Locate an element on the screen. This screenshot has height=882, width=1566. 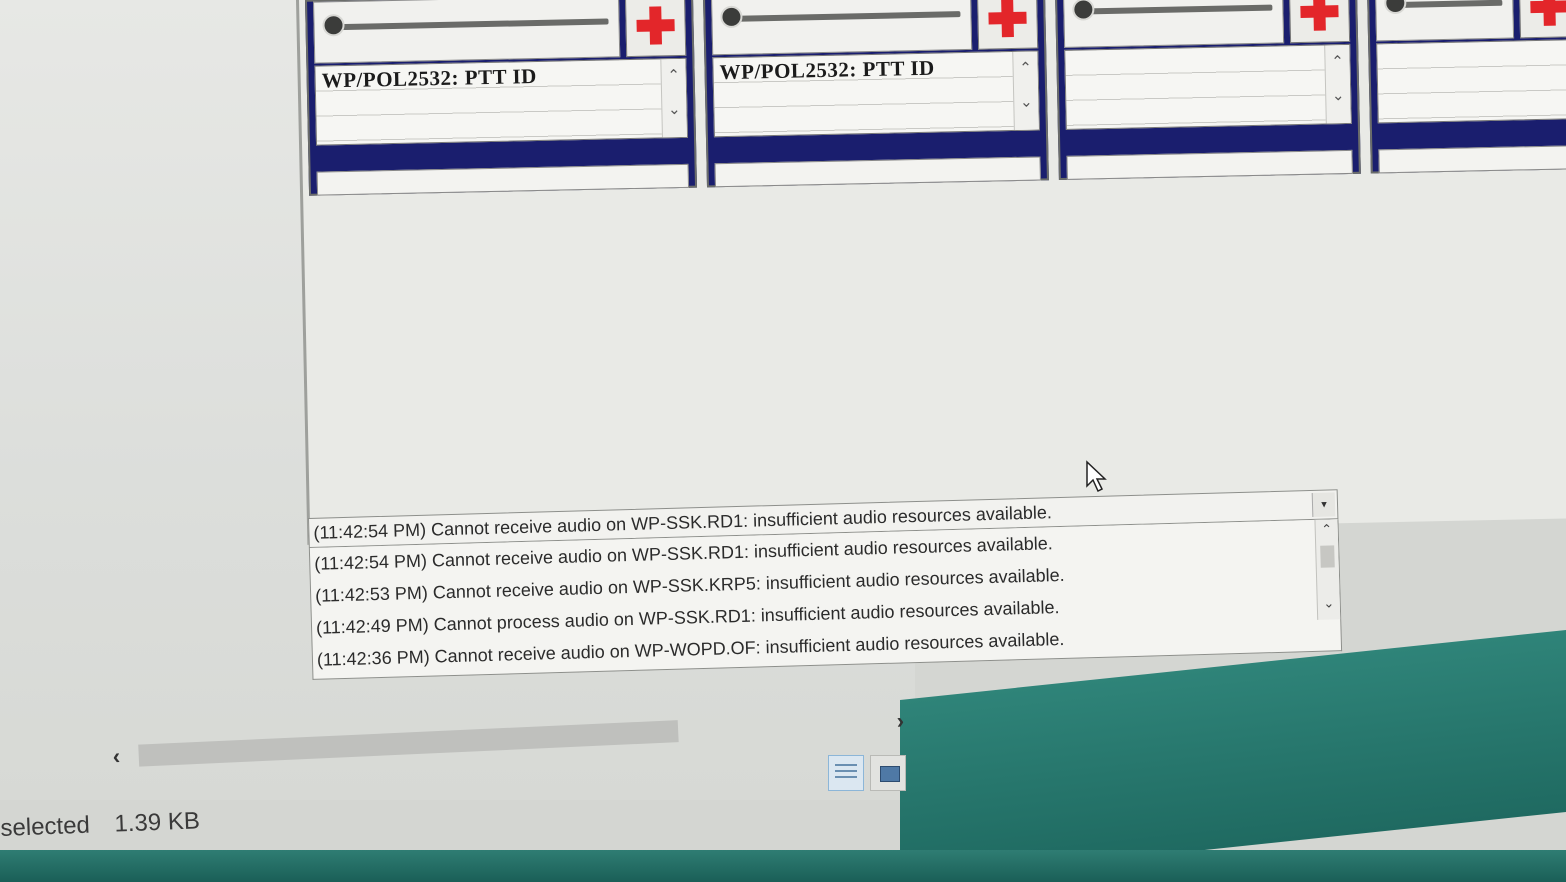
ptt-id-list: ⌃ ⌄ is located at coordinates (1208, 86).